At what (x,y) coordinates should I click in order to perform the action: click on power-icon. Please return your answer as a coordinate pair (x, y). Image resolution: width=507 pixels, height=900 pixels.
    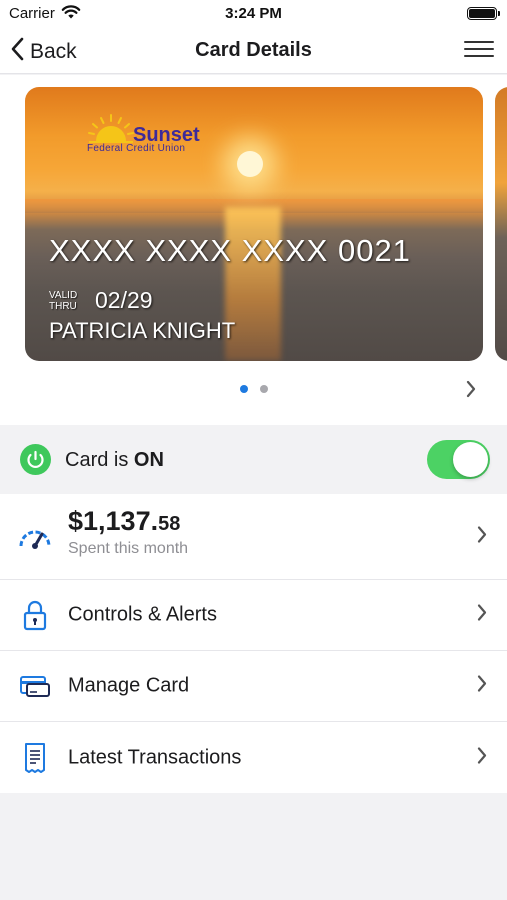
    Looking at the image, I should click on (35, 459).